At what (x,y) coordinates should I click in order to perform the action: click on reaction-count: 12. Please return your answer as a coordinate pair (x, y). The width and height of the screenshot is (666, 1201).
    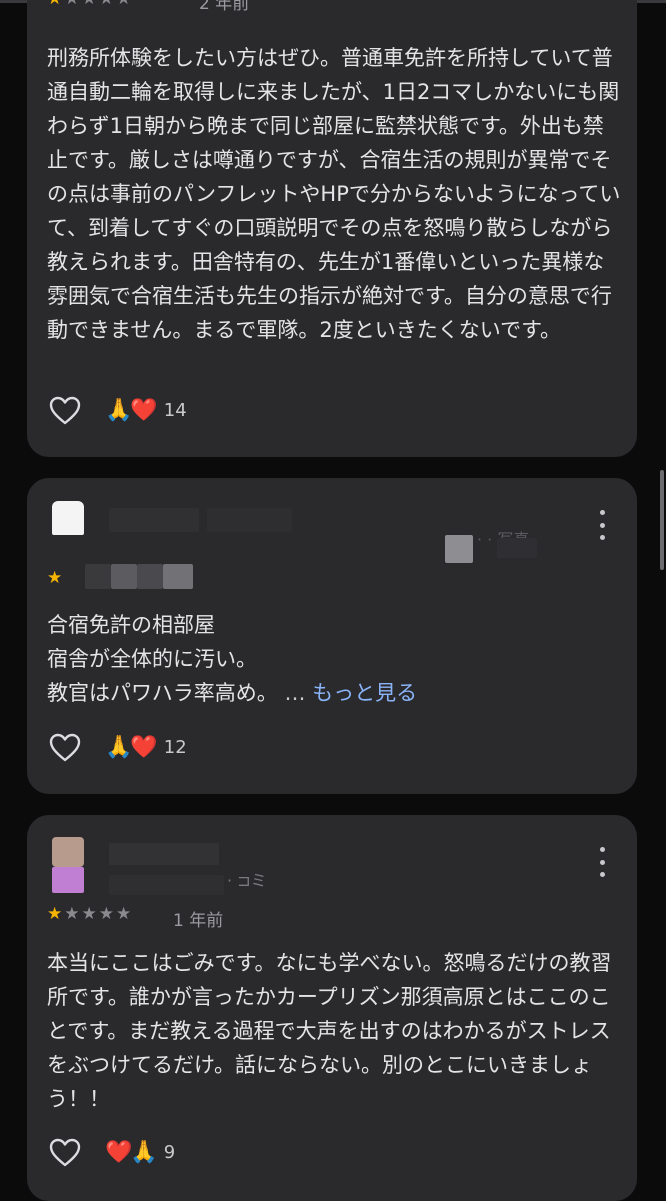
    Looking at the image, I should click on (175, 747).